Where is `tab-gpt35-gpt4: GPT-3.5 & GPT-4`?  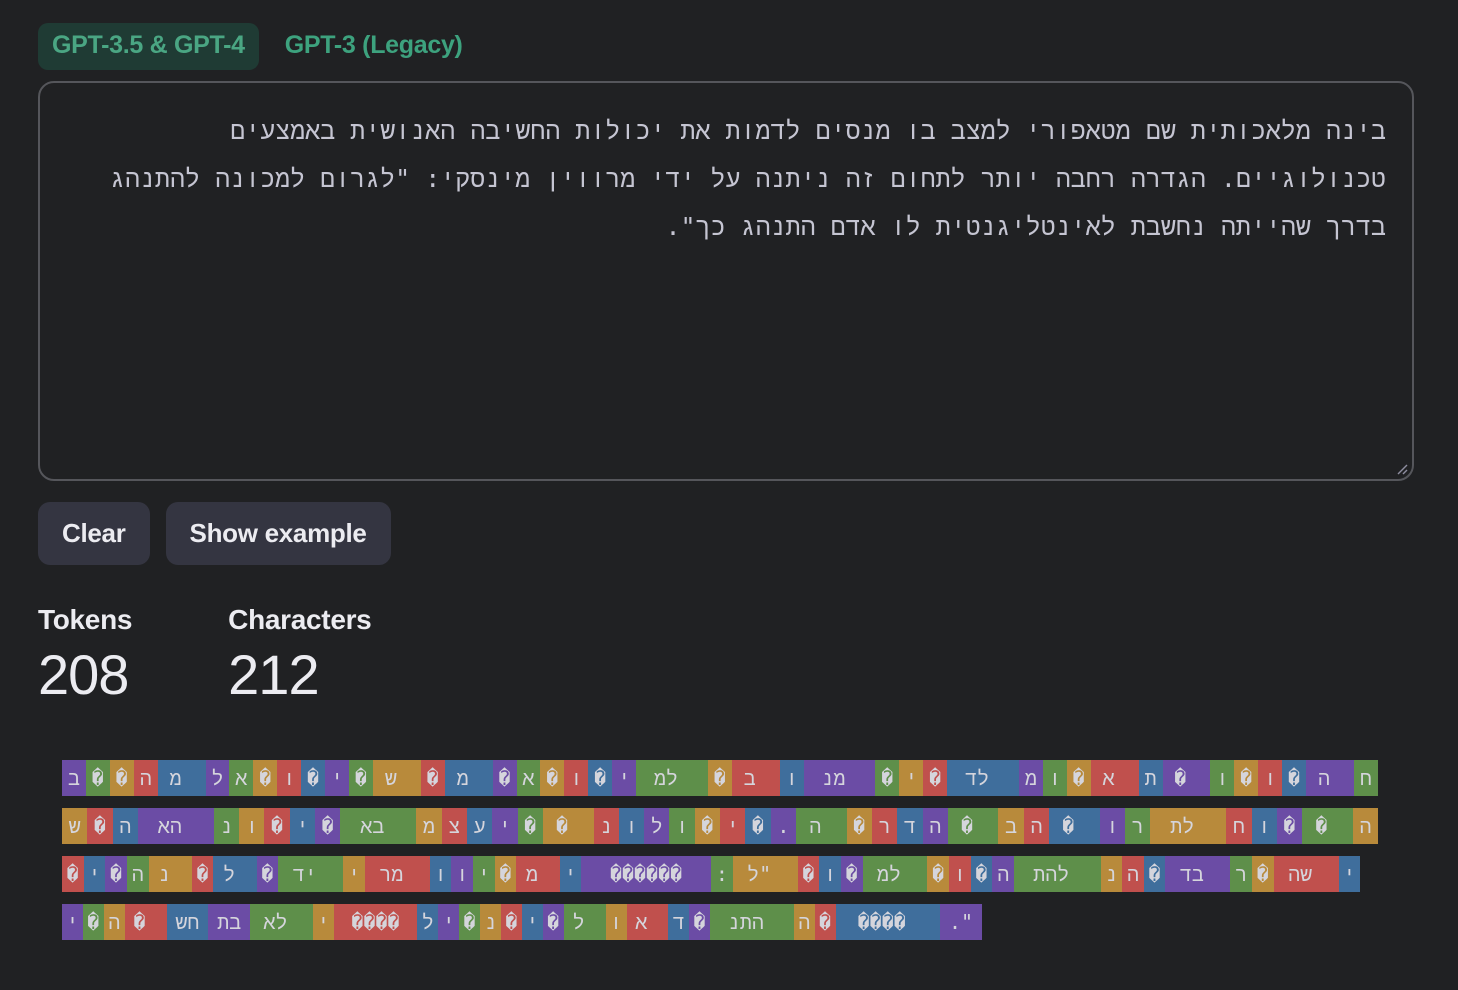
tab-gpt35-gpt4: GPT-3.5 & GPT-4 is located at coordinates (148, 46).